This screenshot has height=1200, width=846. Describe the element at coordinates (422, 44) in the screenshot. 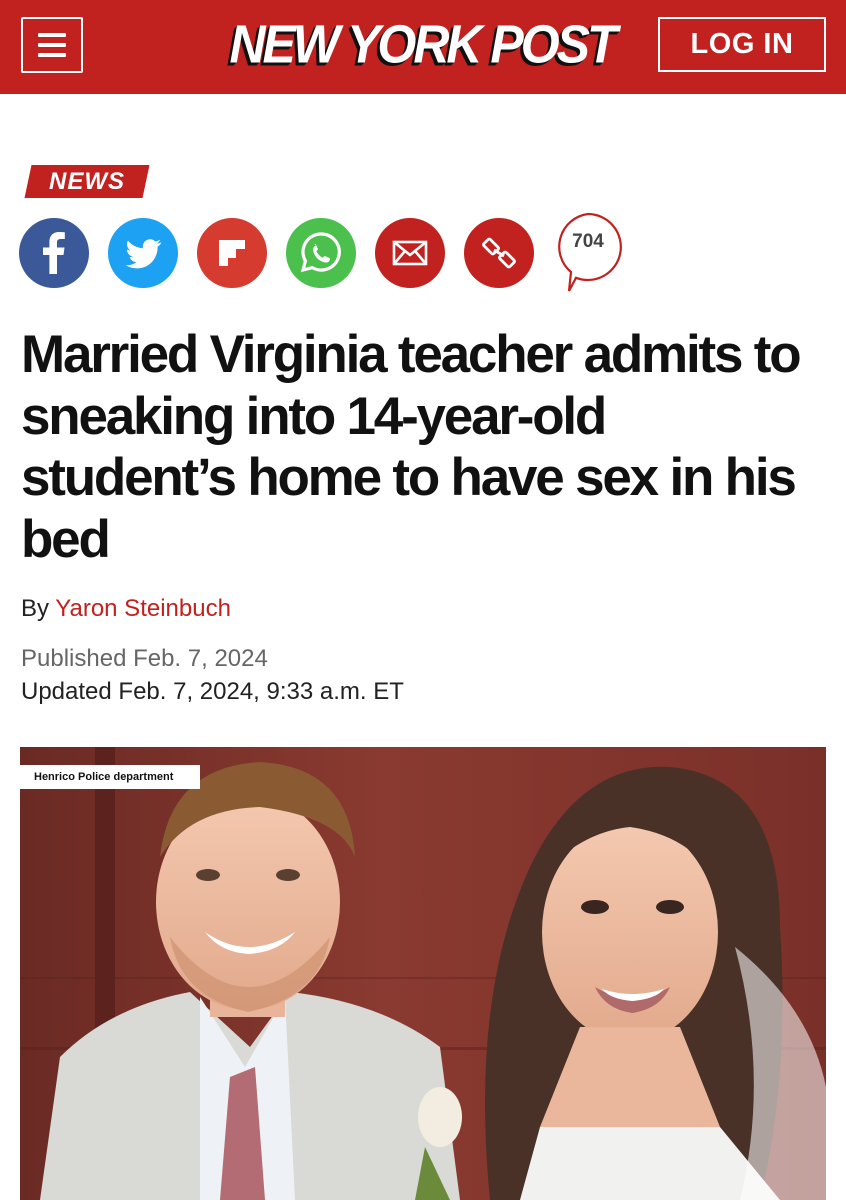

I see `site-logo: NEW YORK POST` at that location.